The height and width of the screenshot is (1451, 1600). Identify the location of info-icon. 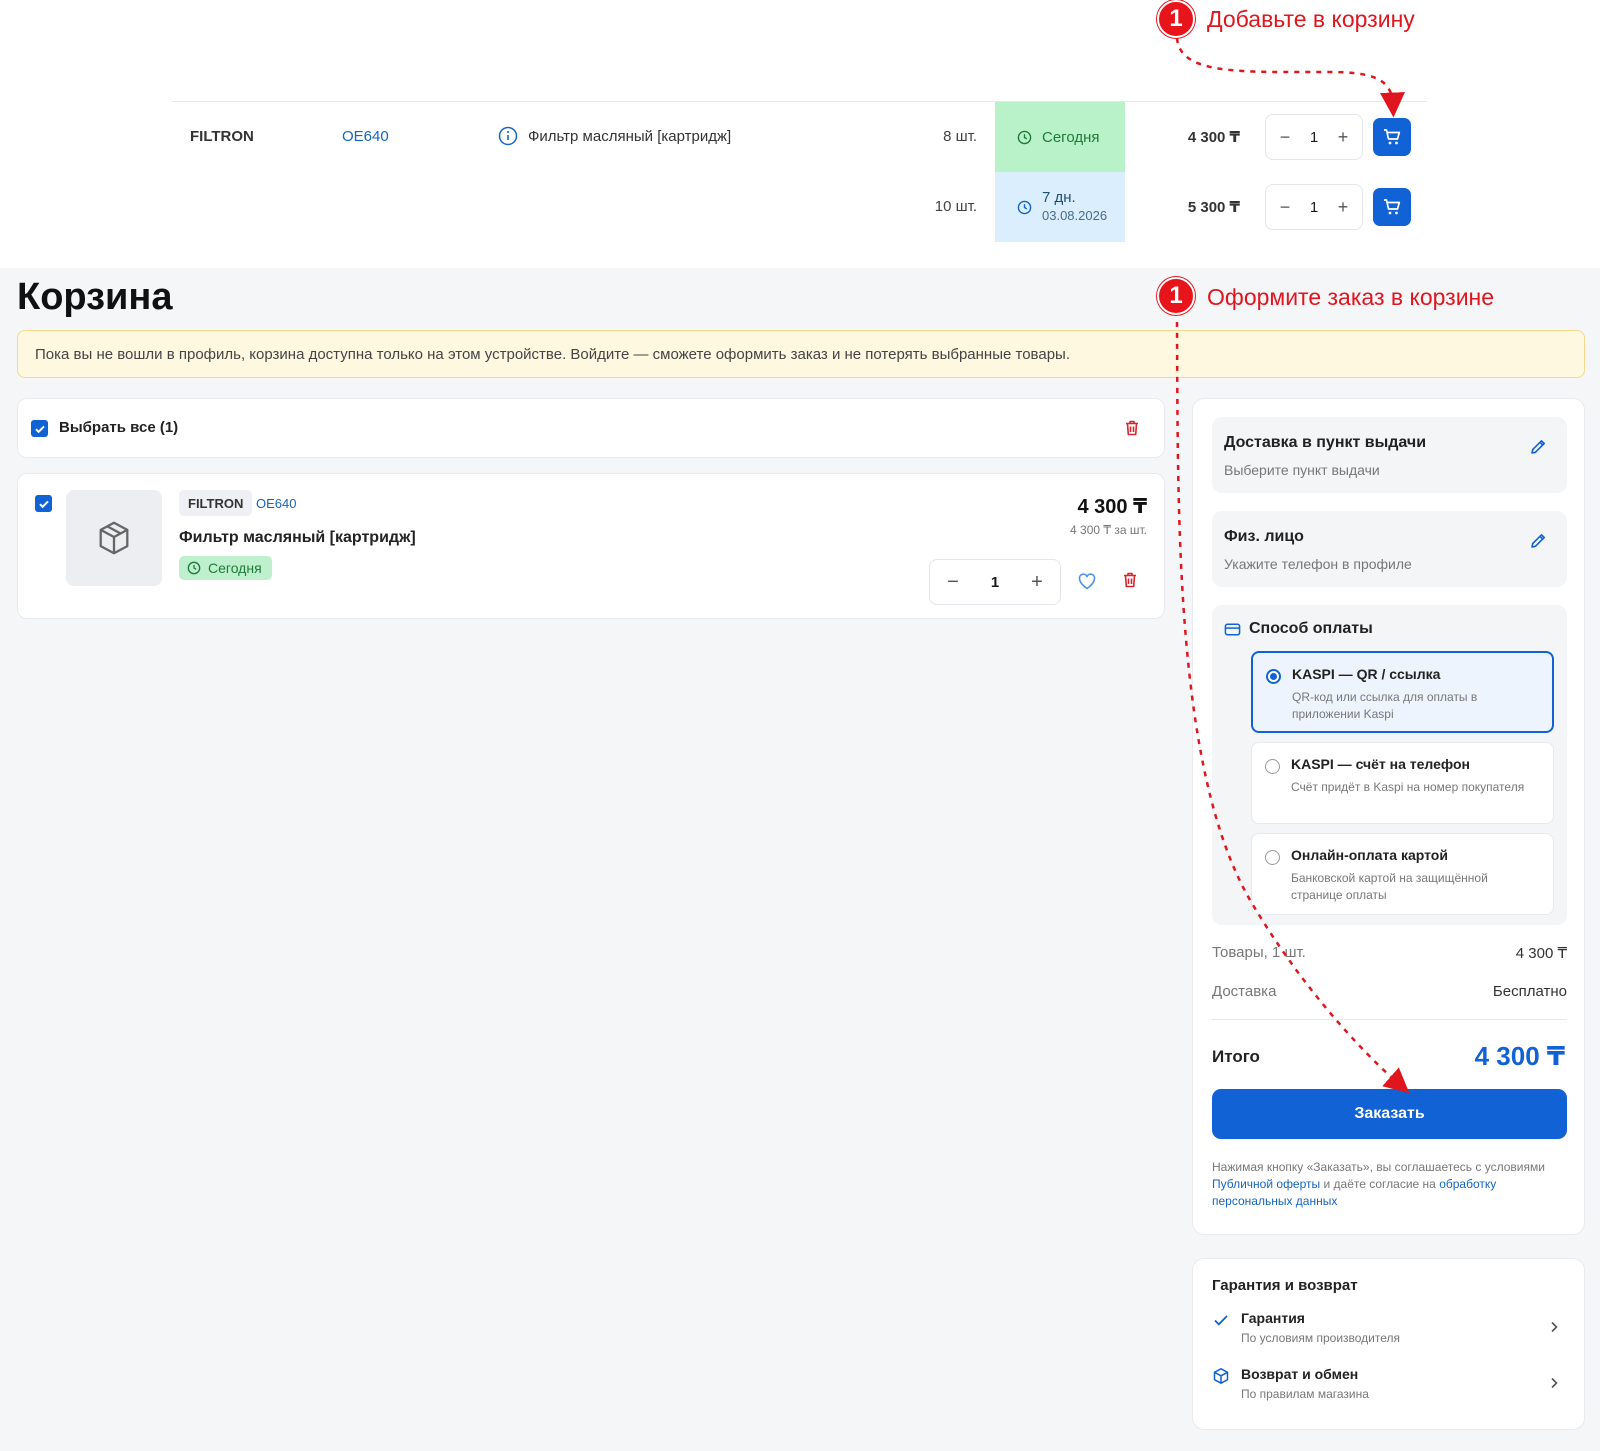
(508, 136).